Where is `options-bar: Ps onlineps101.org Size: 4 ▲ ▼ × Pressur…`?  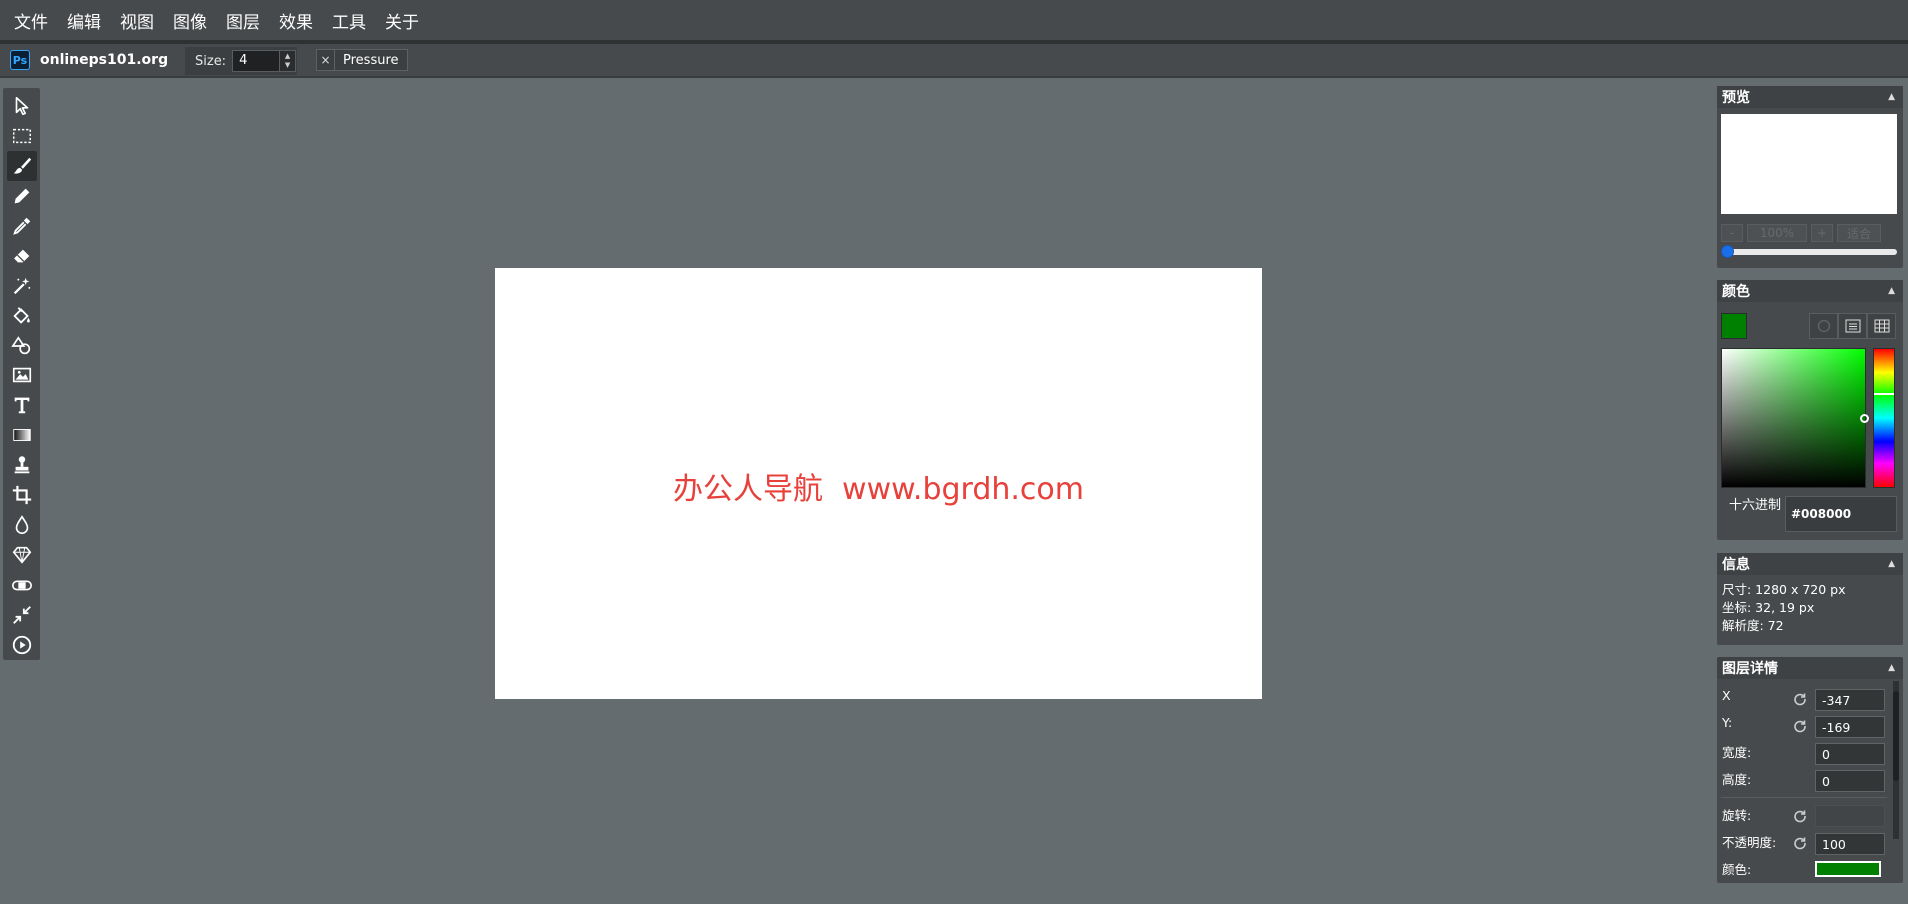
options-bar: Ps onlineps101.org Size: 4 ▲ ▼ × Pressur… is located at coordinates (954, 61).